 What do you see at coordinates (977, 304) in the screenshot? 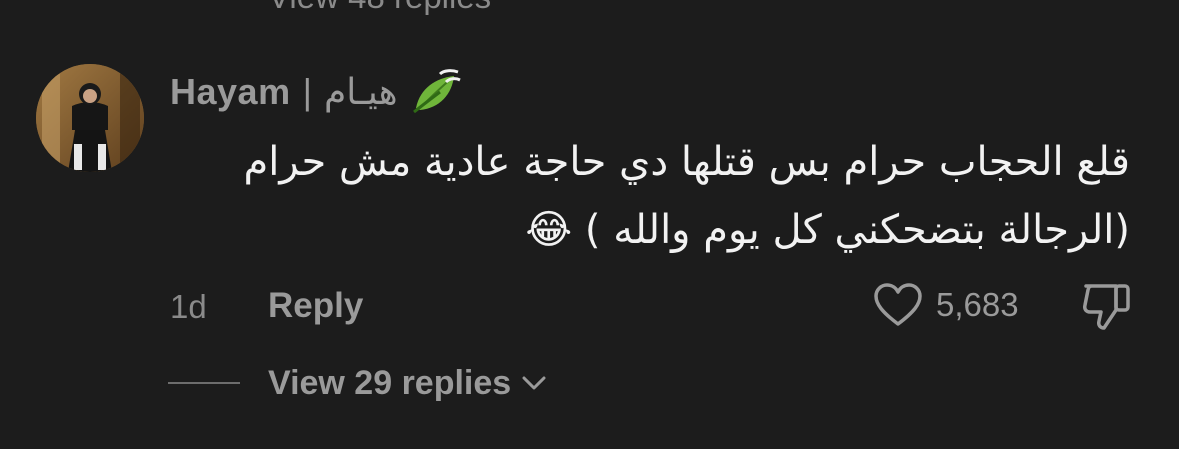
I see `like-count: 5,683` at bounding box center [977, 304].